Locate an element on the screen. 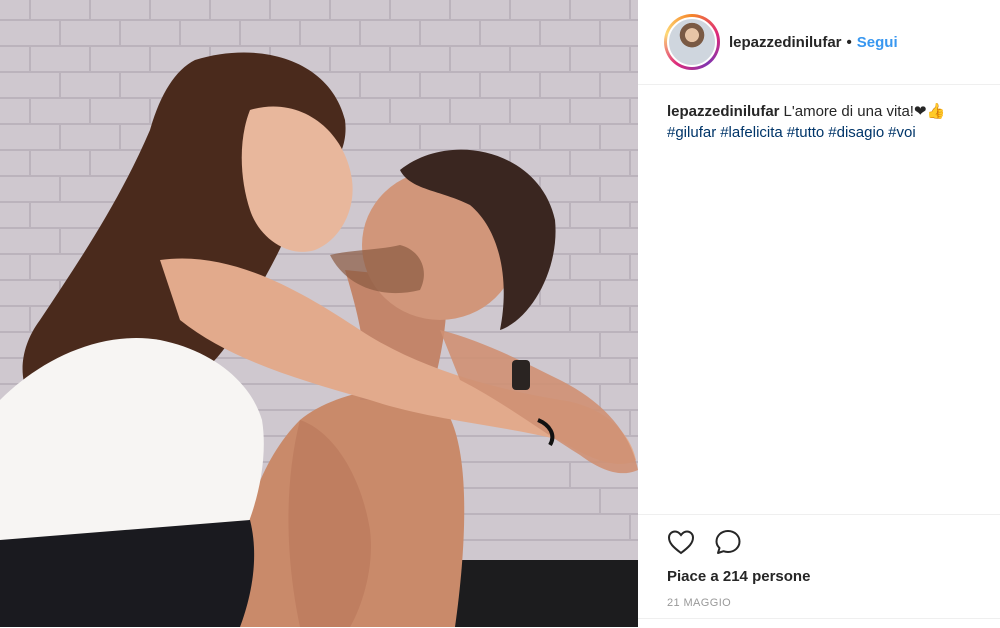 This screenshot has width=1000, height=628. heart-icon is located at coordinates (681, 542).